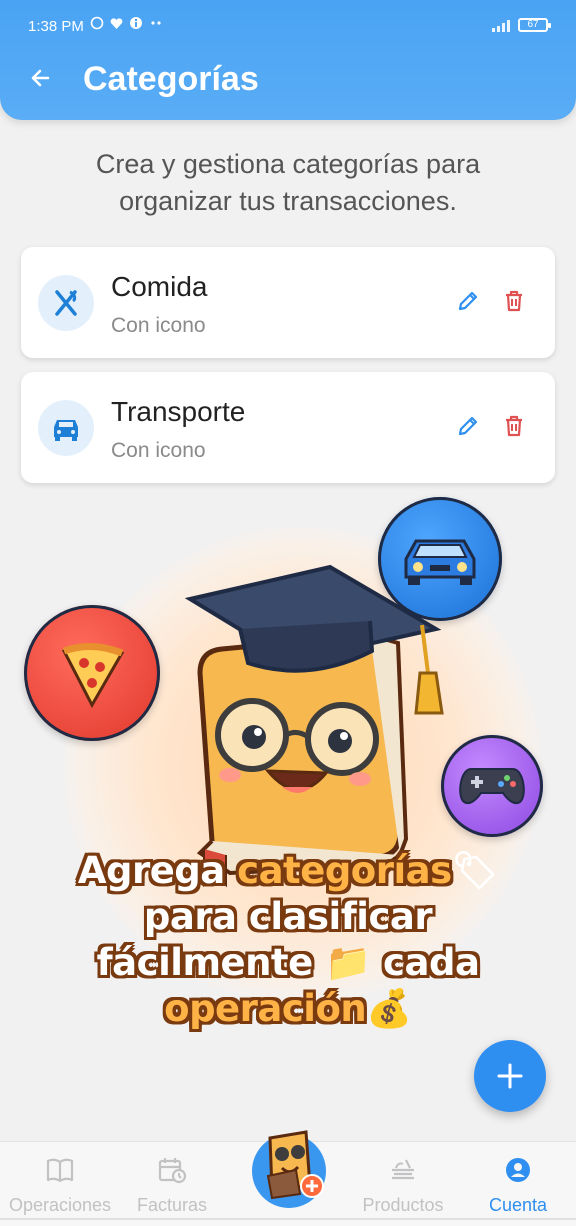 This screenshot has width=576, height=1226. What do you see at coordinates (97, 23) in the screenshot?
I see `whatsapp-icon` at bounding box center [97, 23].